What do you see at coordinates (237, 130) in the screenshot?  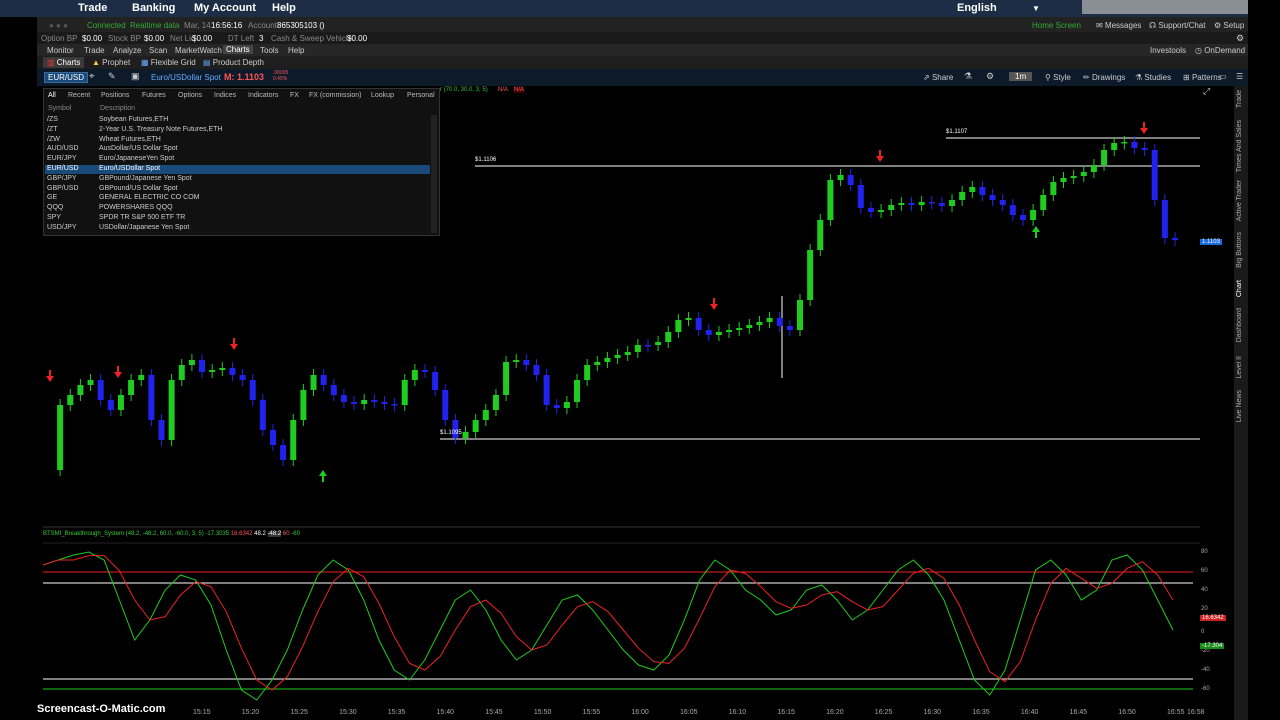 I see `symbol-list-row: /ZT 2-Year U.S. Treasury Note Futures,ETH` at bounding box center [237, 130].